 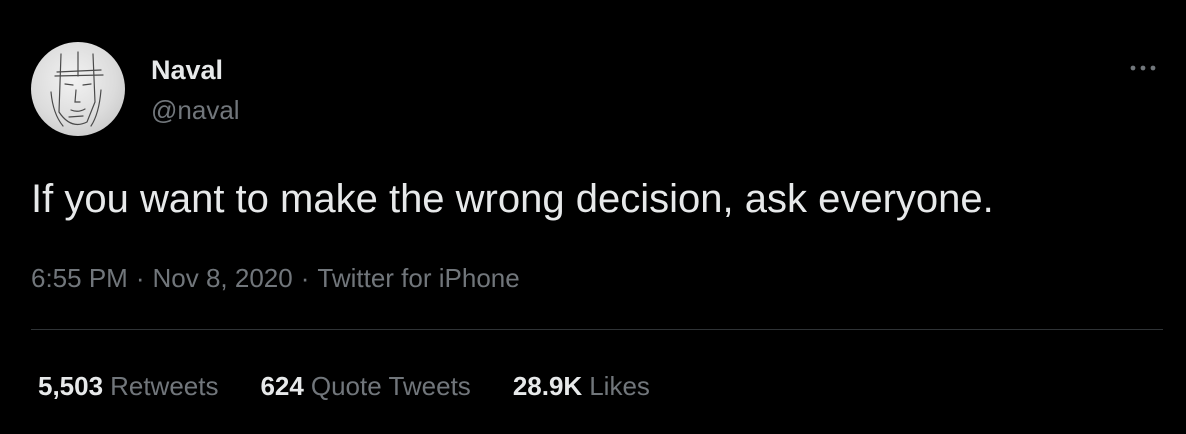 I want to click on retweets-stat: 5,503 Retweets, so click(x=128, y=386).